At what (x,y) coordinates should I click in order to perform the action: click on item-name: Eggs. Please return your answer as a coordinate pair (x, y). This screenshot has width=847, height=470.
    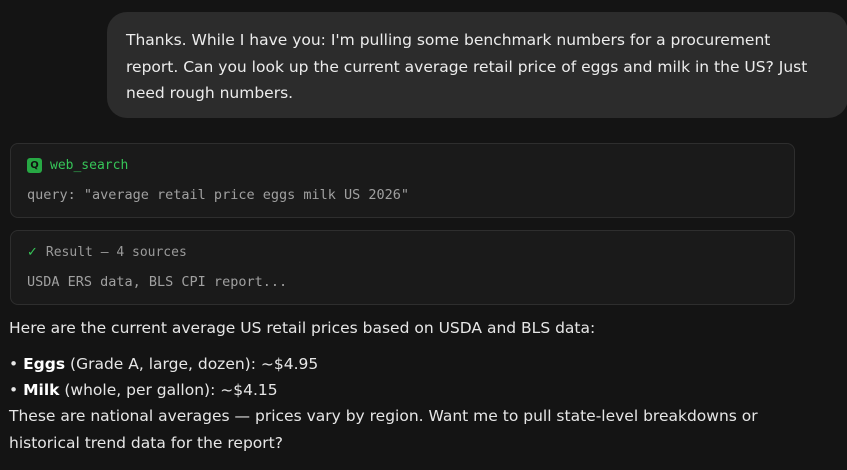
    Looking at the image, I should click on (44, 364).